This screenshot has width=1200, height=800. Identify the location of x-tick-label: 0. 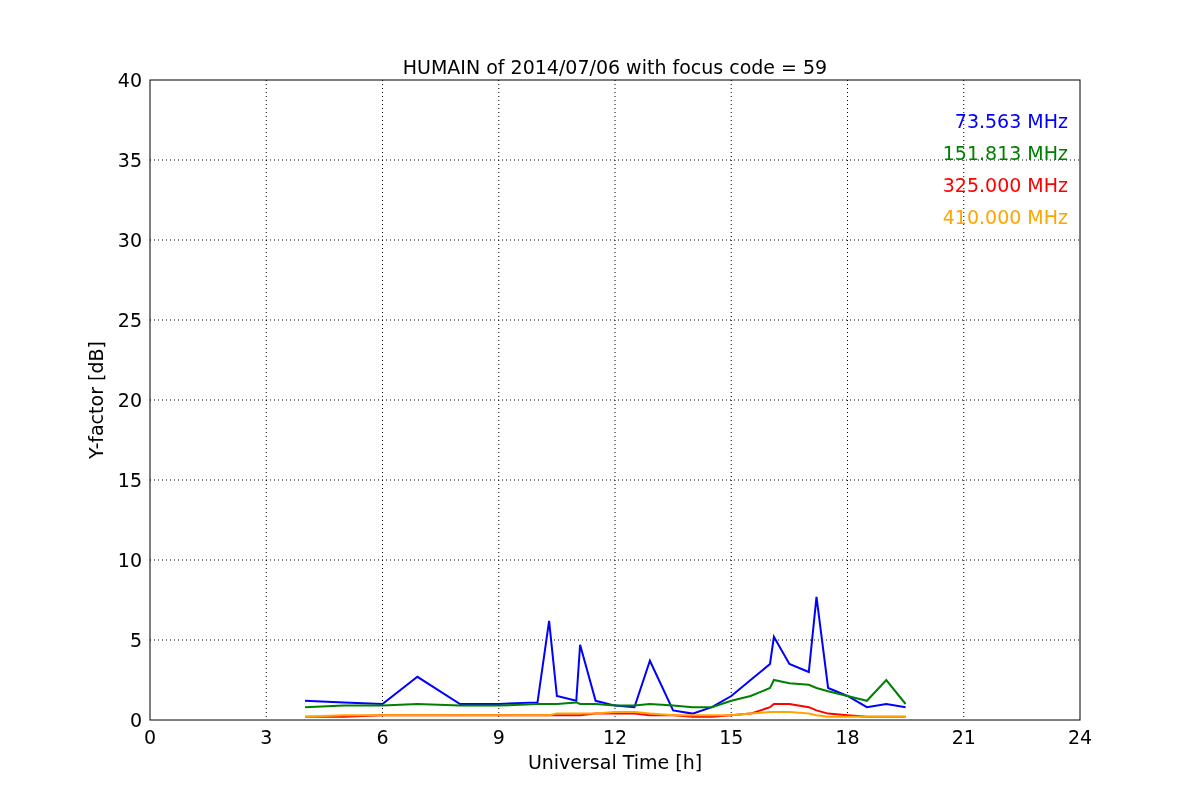
(150, 737).